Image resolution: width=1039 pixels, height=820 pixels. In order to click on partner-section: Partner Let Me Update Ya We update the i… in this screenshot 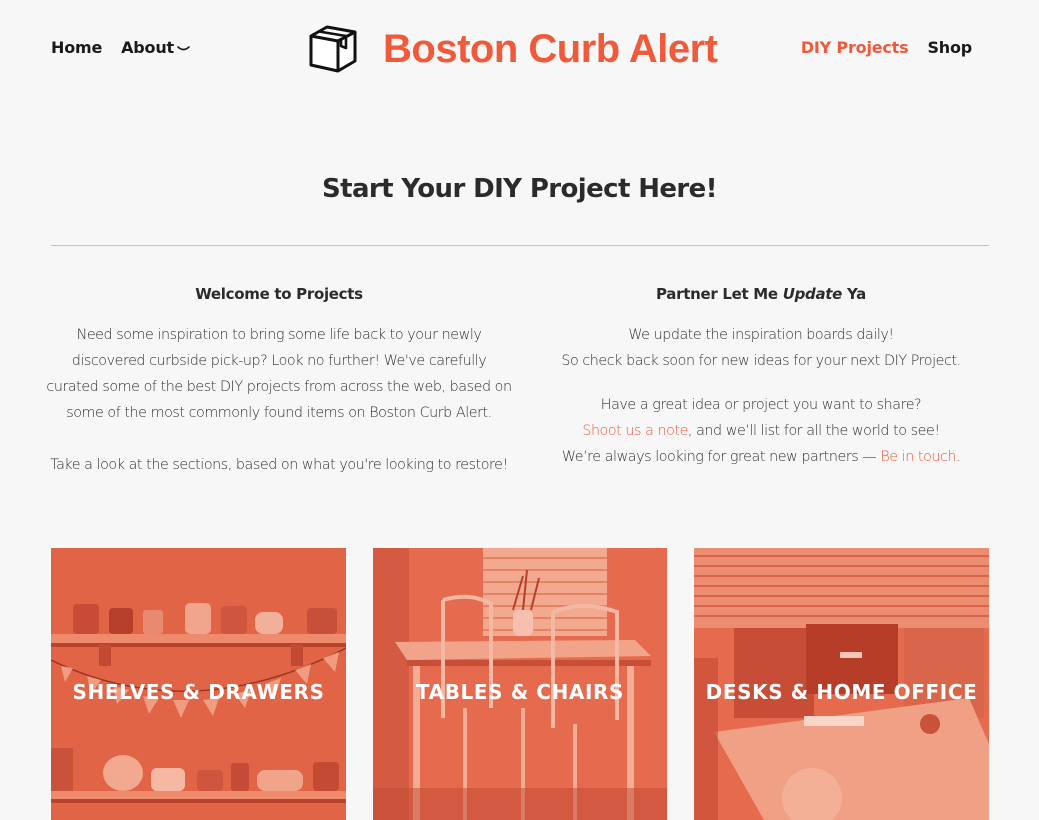, I will do `click(761, 377)`.